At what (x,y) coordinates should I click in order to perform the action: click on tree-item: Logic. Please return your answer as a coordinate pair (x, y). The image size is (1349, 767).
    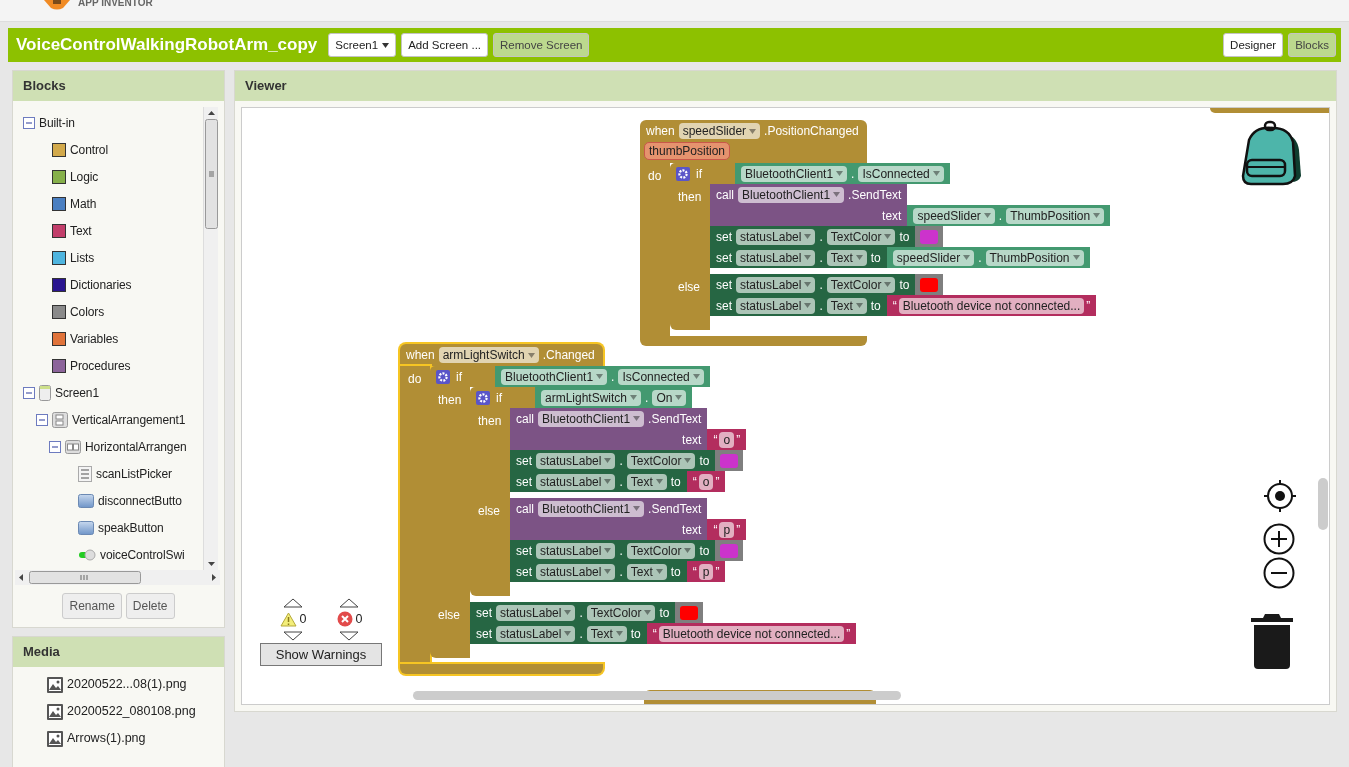
    Looking at the image, I should click on (84, 176).